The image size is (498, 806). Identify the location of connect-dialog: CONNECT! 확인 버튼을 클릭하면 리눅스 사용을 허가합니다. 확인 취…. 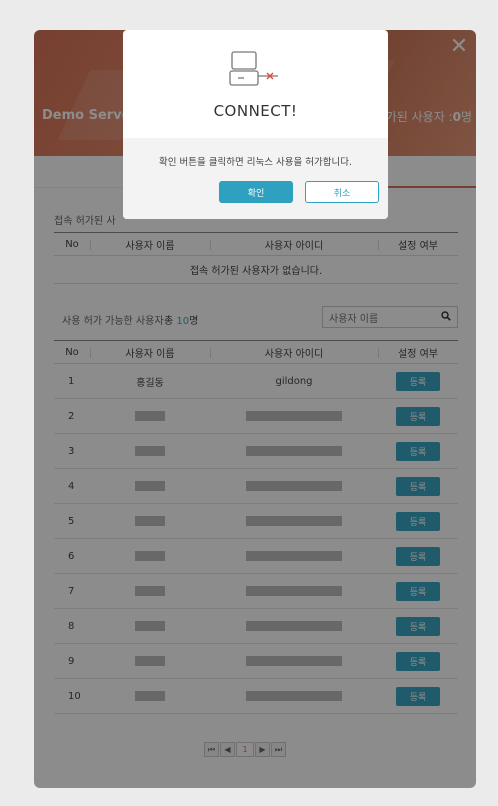
(255, 124).